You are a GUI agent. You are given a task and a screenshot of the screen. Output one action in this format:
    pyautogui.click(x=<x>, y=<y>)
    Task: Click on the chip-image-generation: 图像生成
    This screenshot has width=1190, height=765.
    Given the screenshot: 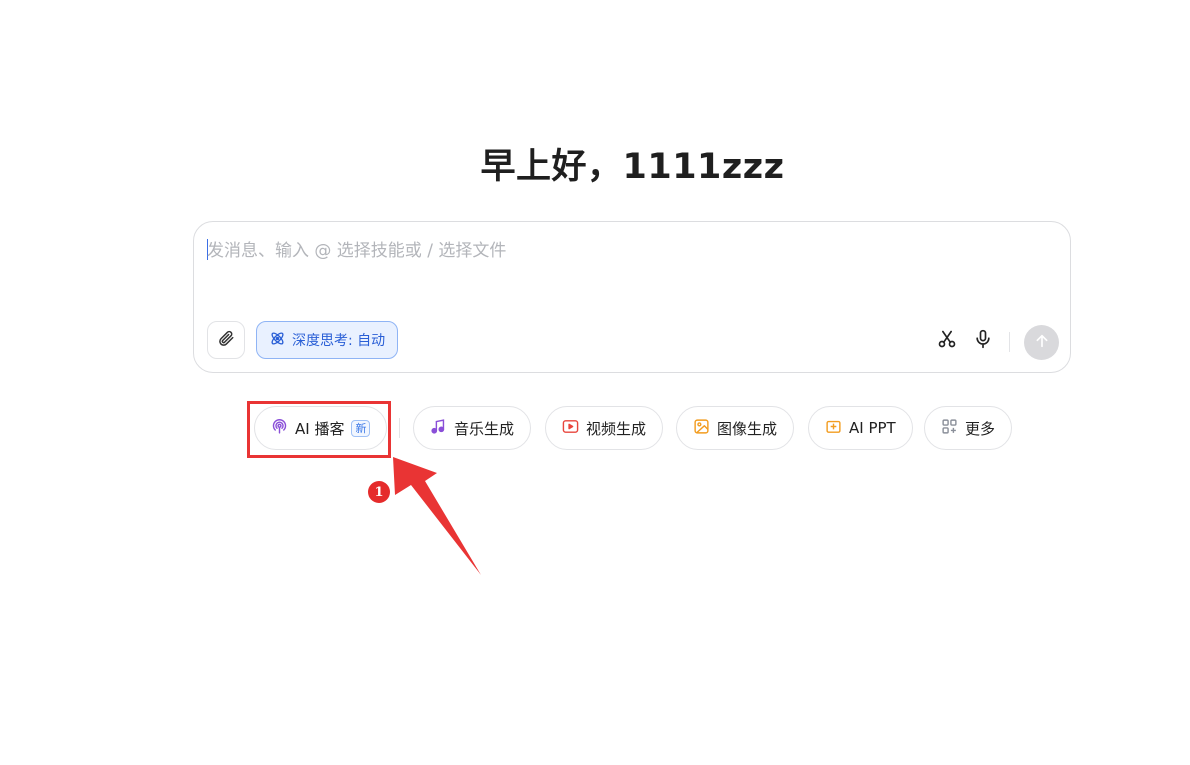 What is the action you would take?
    pyautogui.click(x=735, y=428)
    